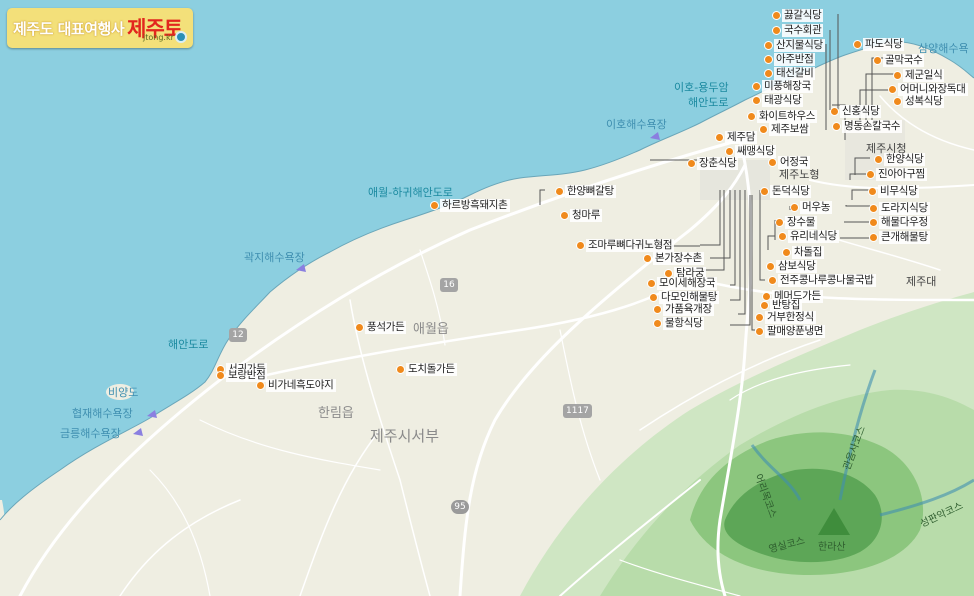 The image size is (974, 596). Describe the element at coordinates (636, 124) in the screenshot. I see `beach-label: 이호해수욕장` at that location.